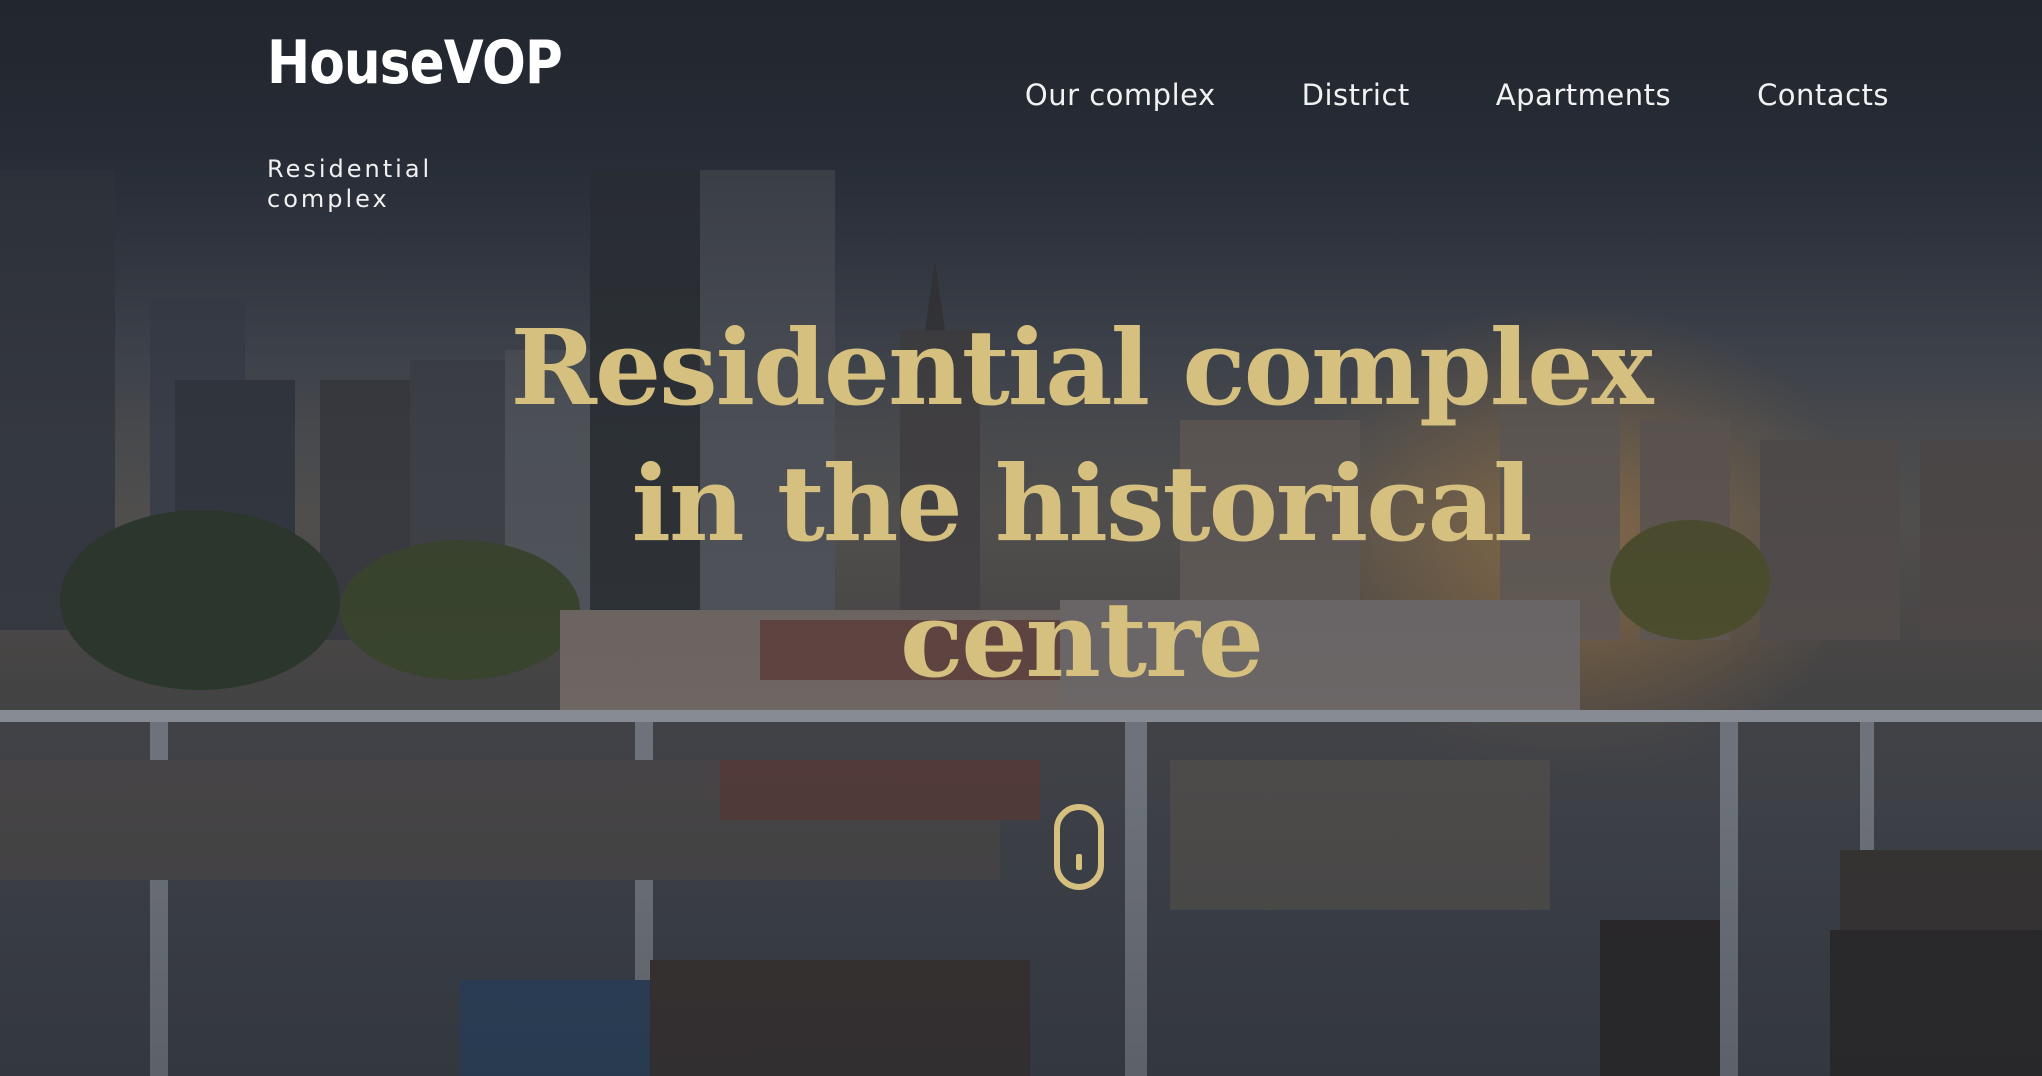 Image resolution: width=2042 pixels, height=1076 pixels. Describe the element at coordinates (438, 122) in the screenshot. I see `brand-logo: HouseVOP Residential complex` at that location.